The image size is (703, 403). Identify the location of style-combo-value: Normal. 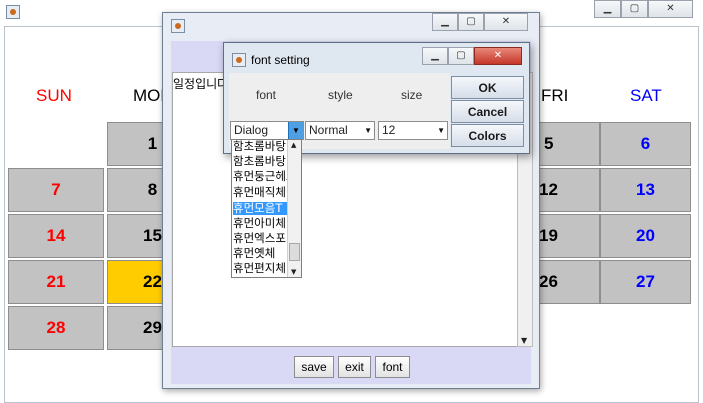
(328, 130).